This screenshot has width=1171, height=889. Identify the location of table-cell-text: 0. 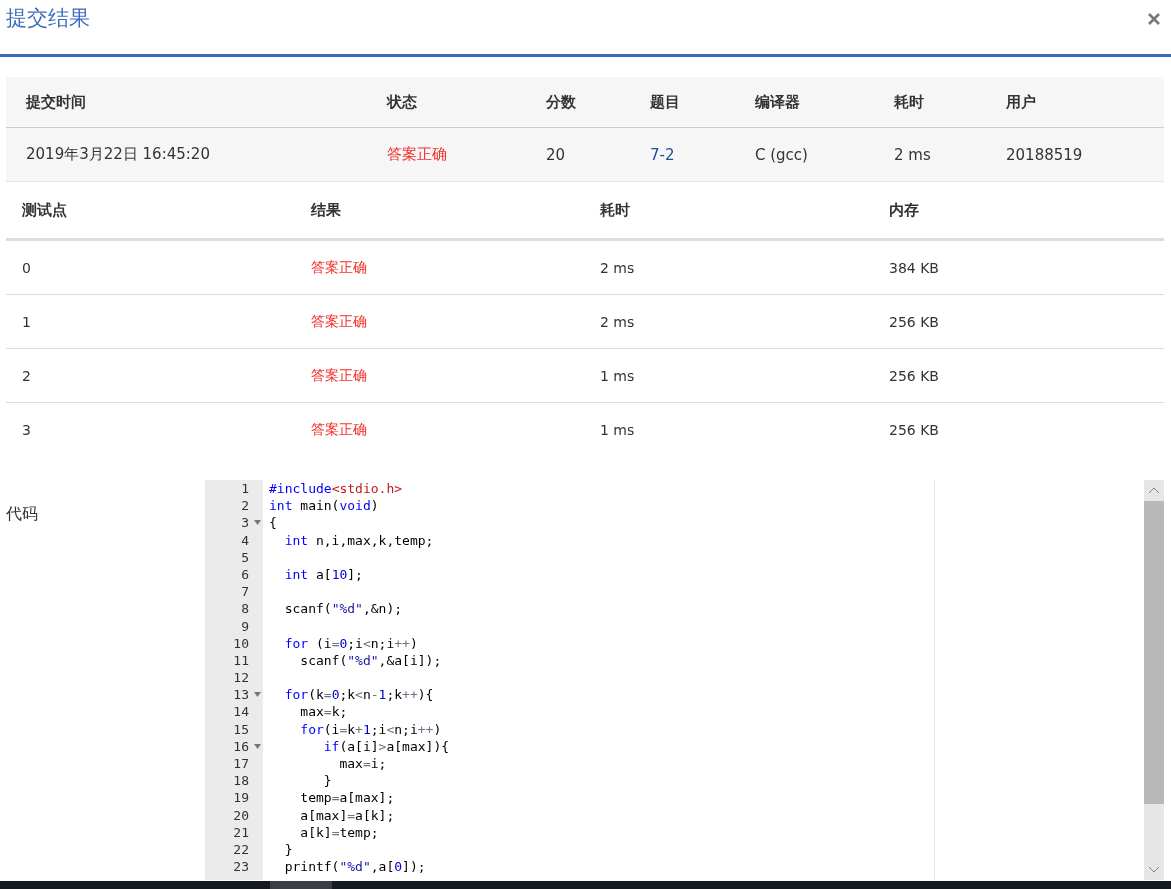
(27, 267).